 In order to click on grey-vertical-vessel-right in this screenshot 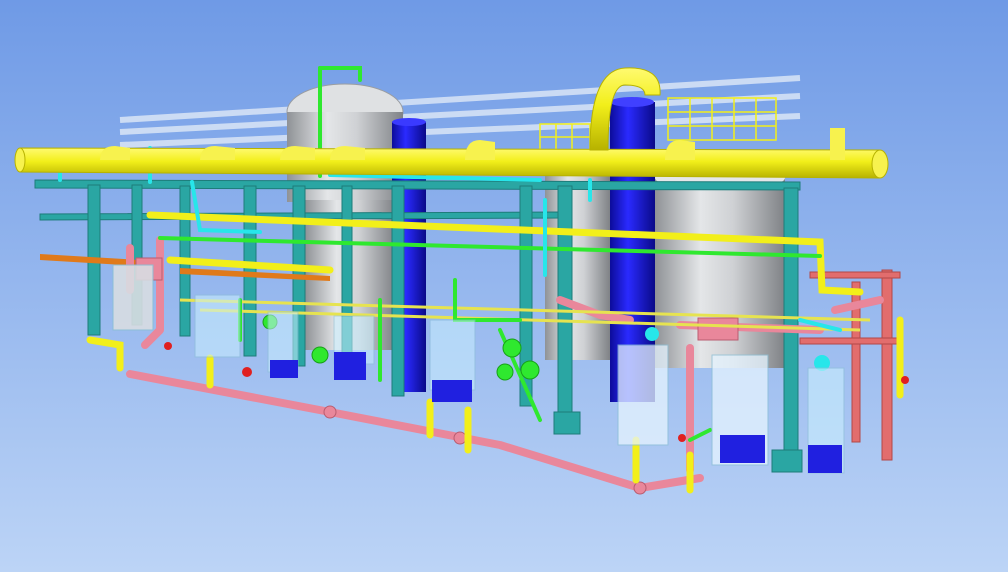, I will do `click(665, 267)`.